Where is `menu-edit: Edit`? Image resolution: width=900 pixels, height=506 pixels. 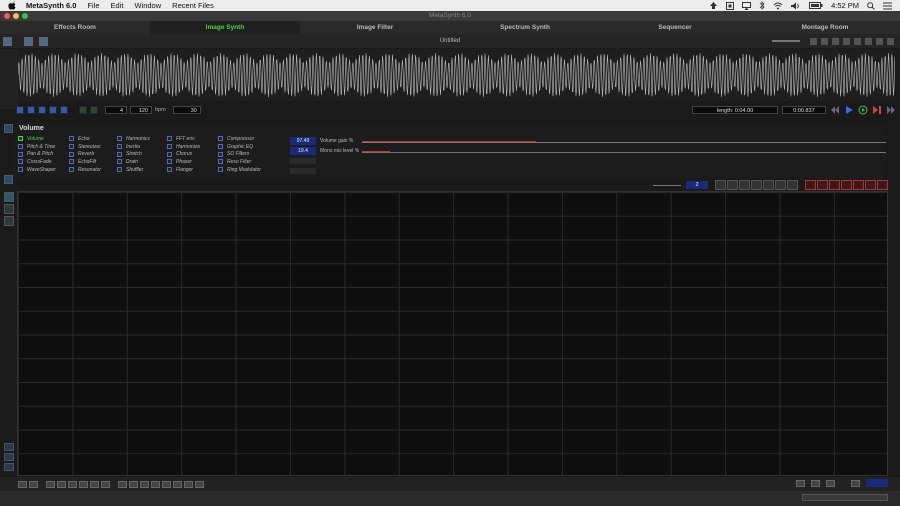
menu-edit: Edit is located at coordinates (117, 5).